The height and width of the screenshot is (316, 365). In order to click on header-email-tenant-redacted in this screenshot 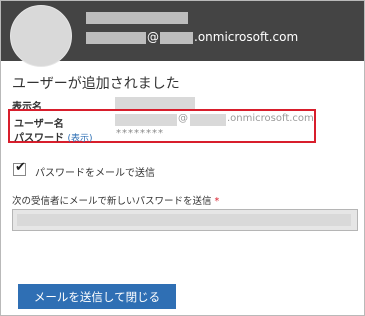, I will do `click(176, 38)`.